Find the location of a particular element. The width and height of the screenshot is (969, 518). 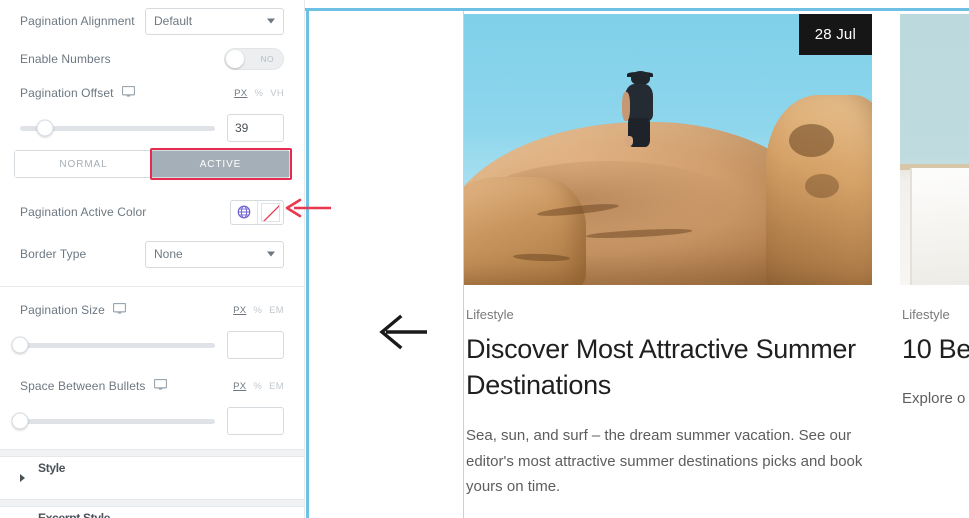

post-date-badge: 28 Jul is located at coordinates (835, 34).